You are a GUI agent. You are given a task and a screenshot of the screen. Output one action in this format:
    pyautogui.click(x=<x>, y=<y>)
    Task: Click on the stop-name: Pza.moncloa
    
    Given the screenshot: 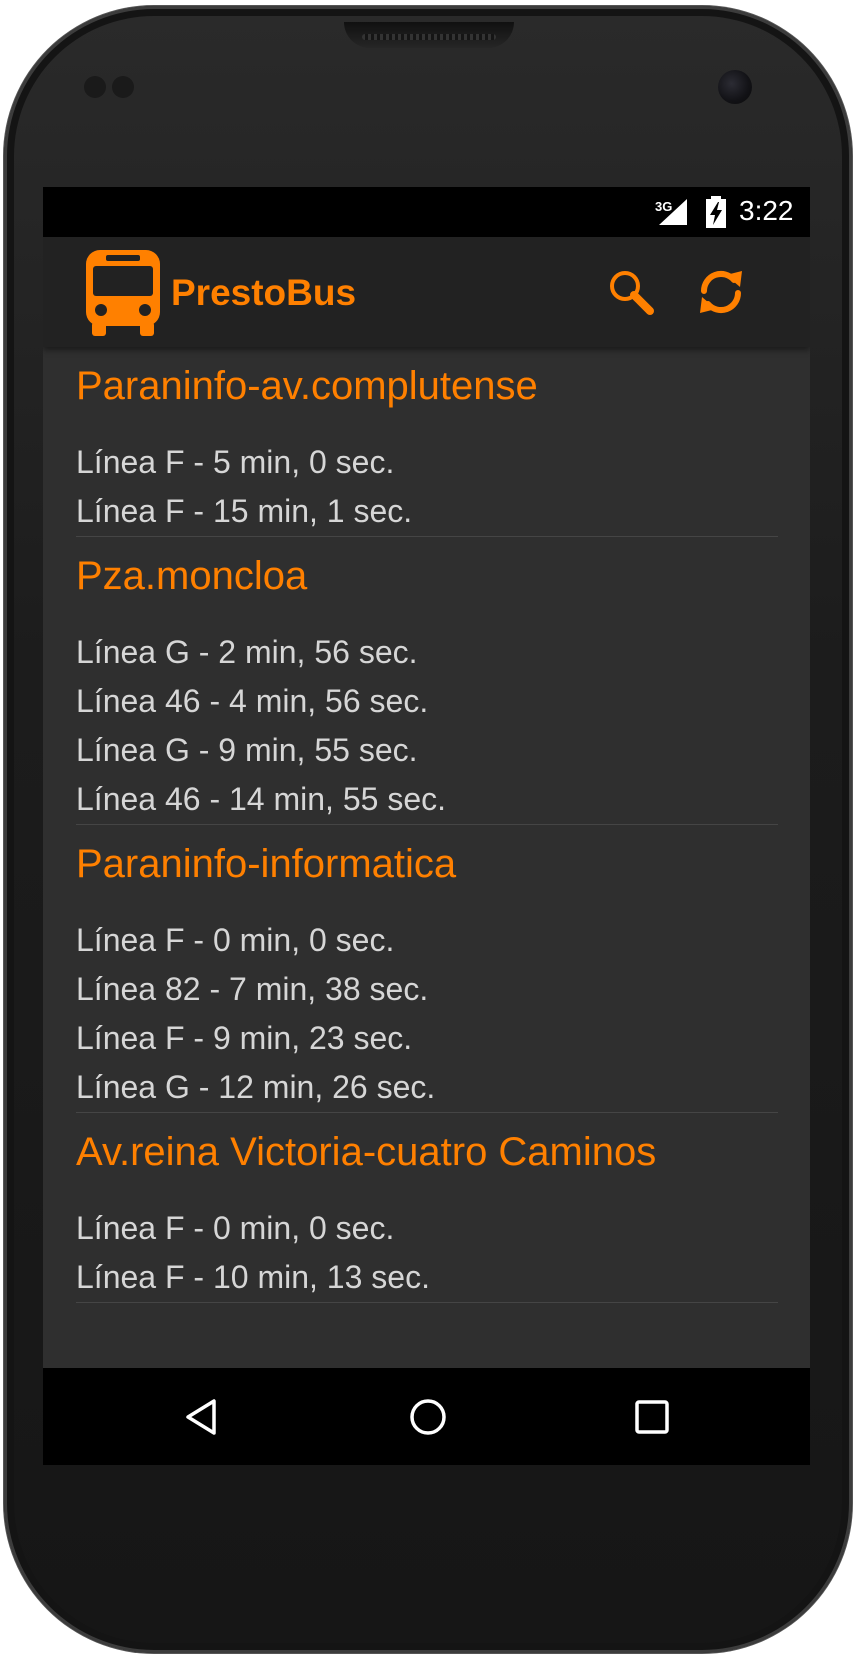 What is the action you would take?
    pyautogui.click(x=192, y=576)
    